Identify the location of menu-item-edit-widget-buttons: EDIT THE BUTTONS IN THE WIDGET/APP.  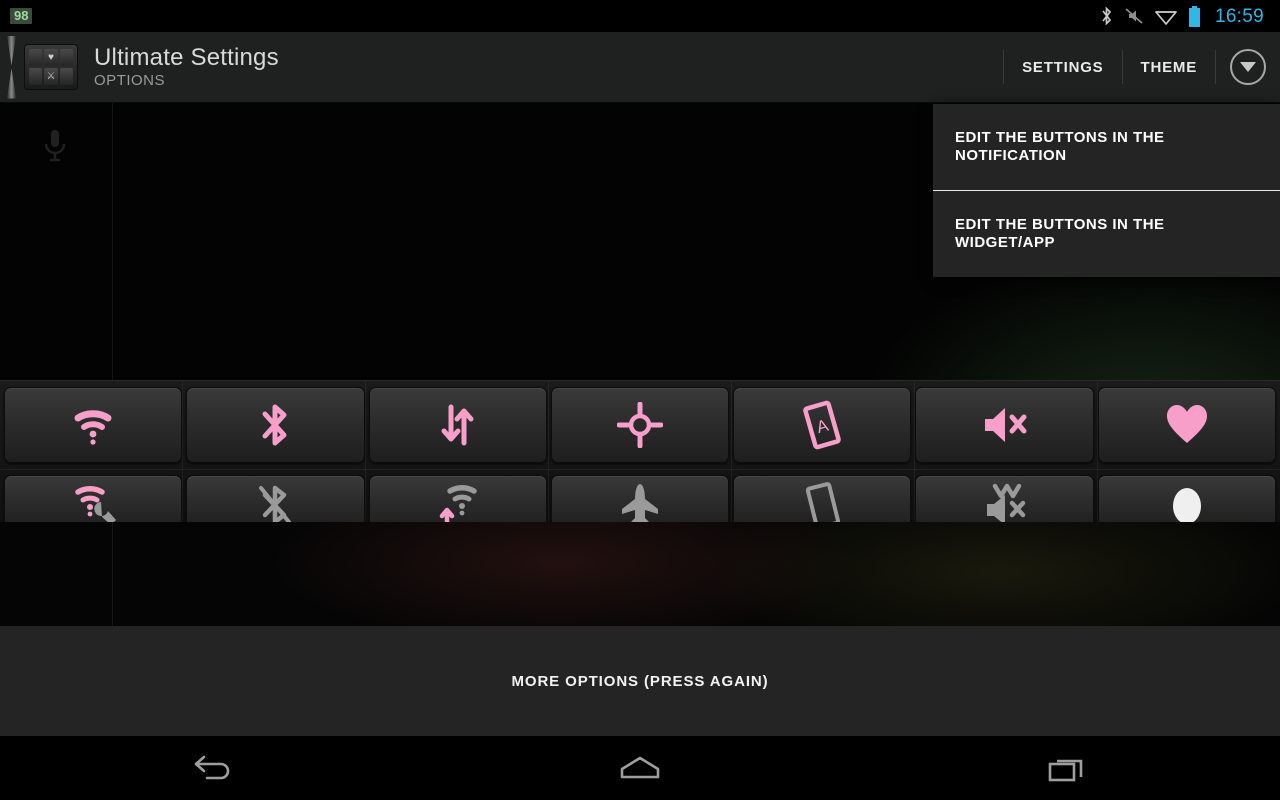
(1106, 234).